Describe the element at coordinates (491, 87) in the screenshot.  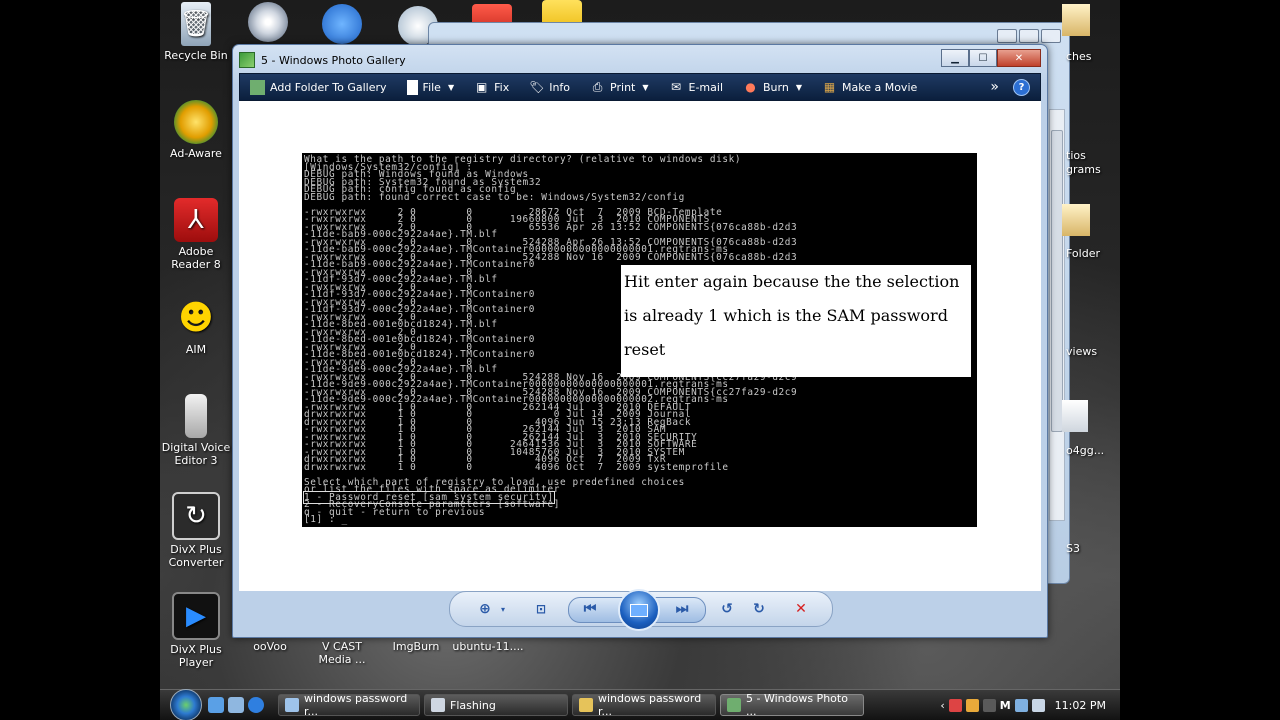
I see `fix-button: ▣ Fix` at that location.